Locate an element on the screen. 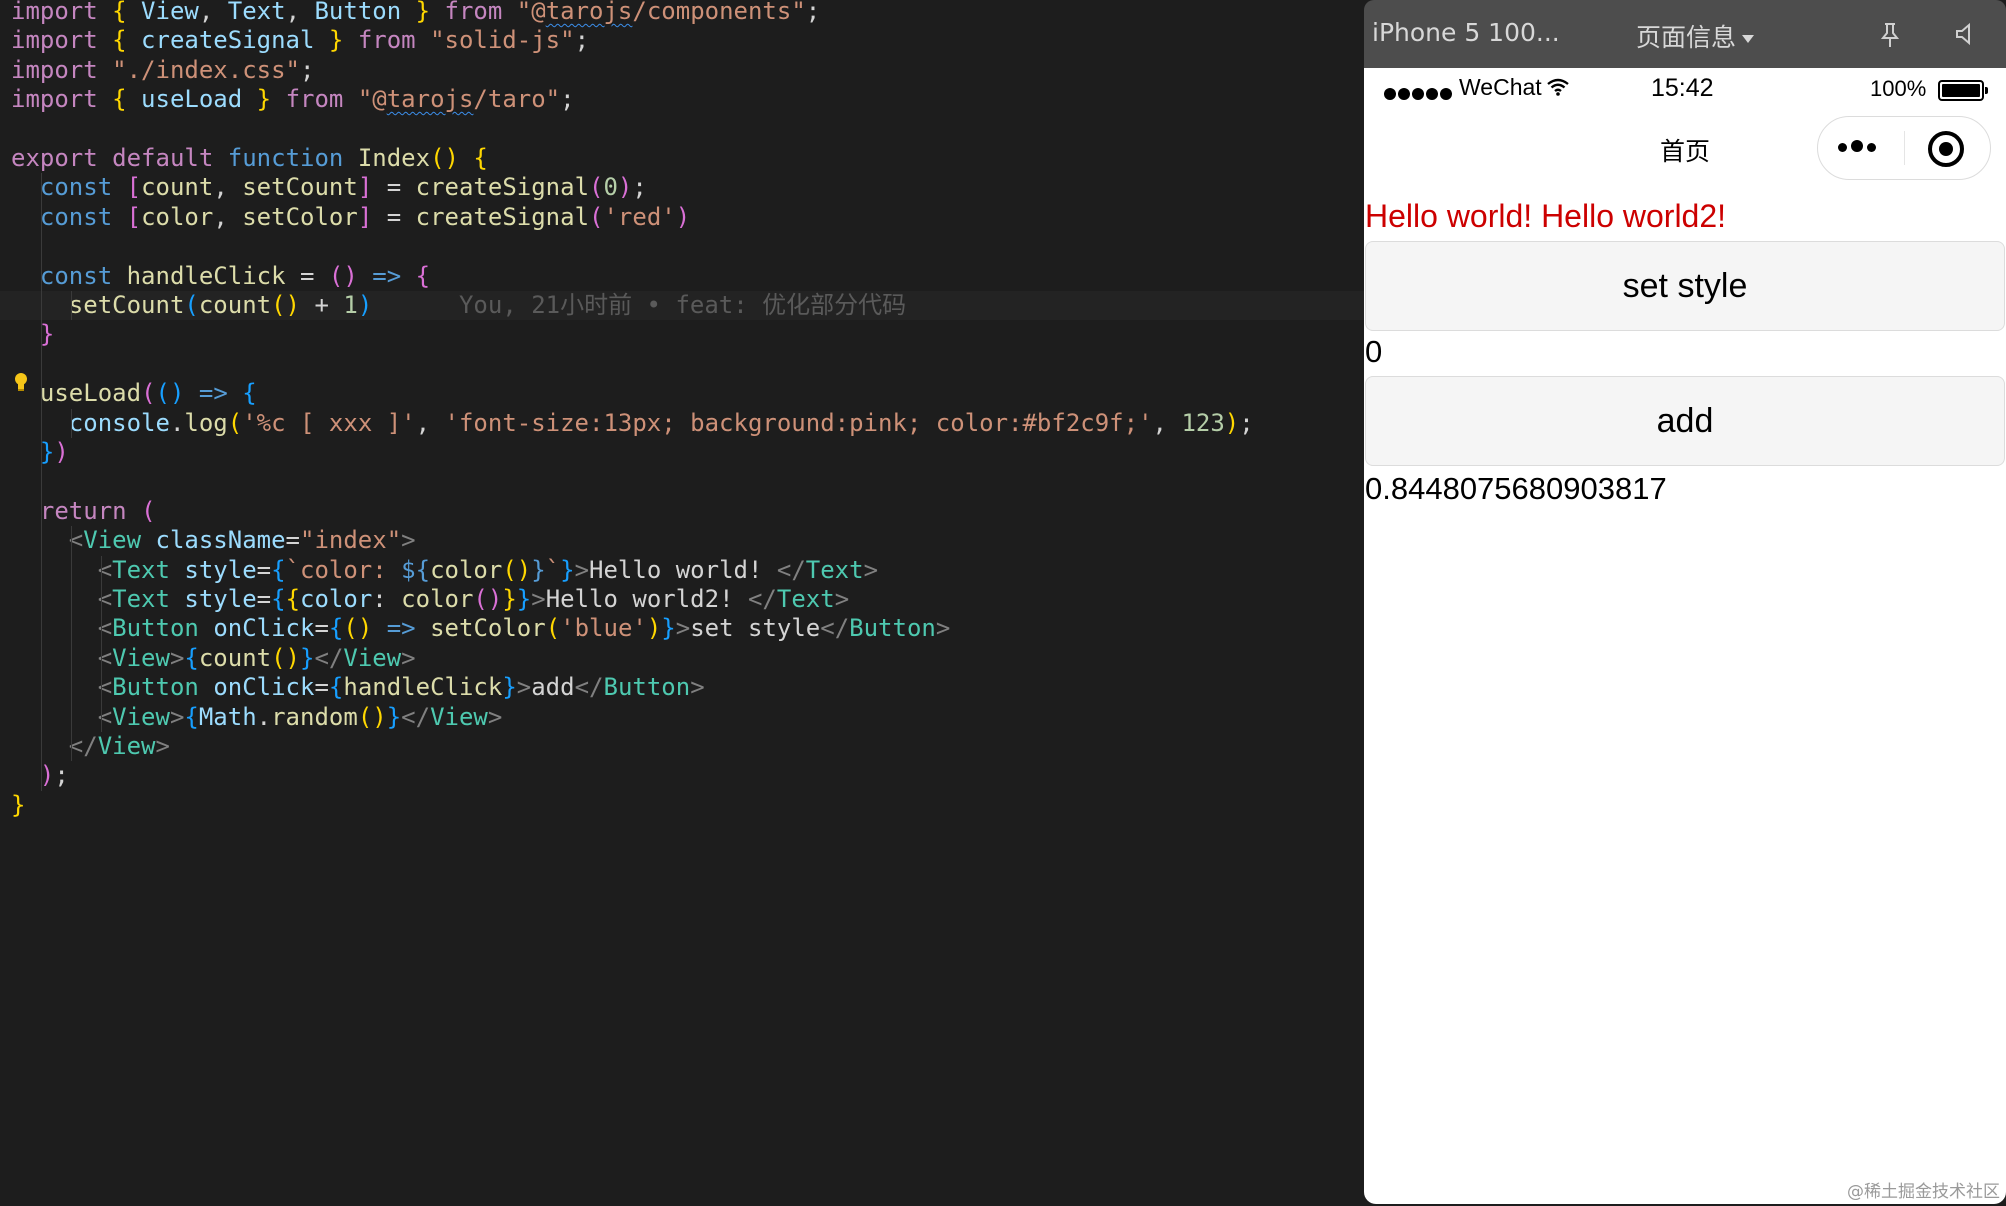  code-line: <View className="index"> is located at coordinates (208, 540).